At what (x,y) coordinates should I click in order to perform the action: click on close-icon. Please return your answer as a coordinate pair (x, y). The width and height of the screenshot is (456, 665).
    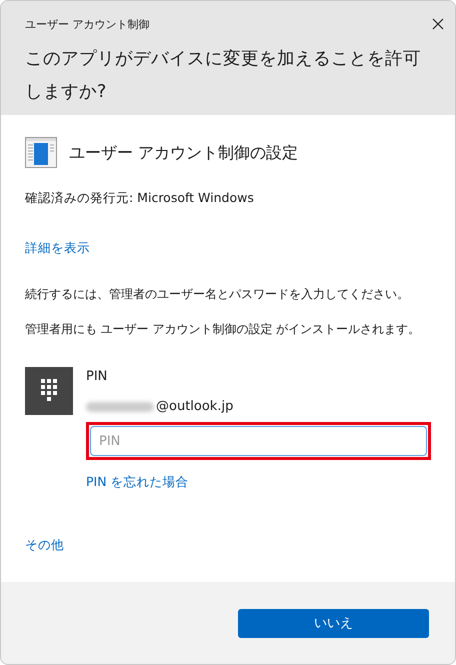
    Looking at the image, I should click on (438, 24).